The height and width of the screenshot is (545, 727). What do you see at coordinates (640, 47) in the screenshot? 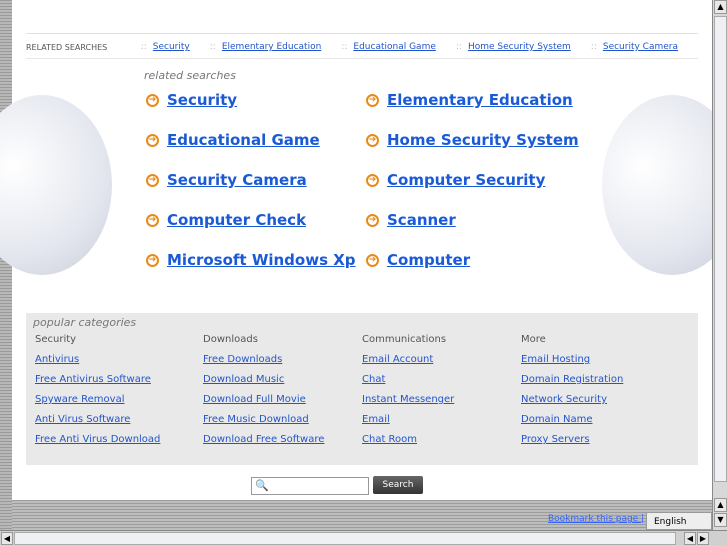
I see `related-bar-link: Security Camera` at bounding box center [640, 47].